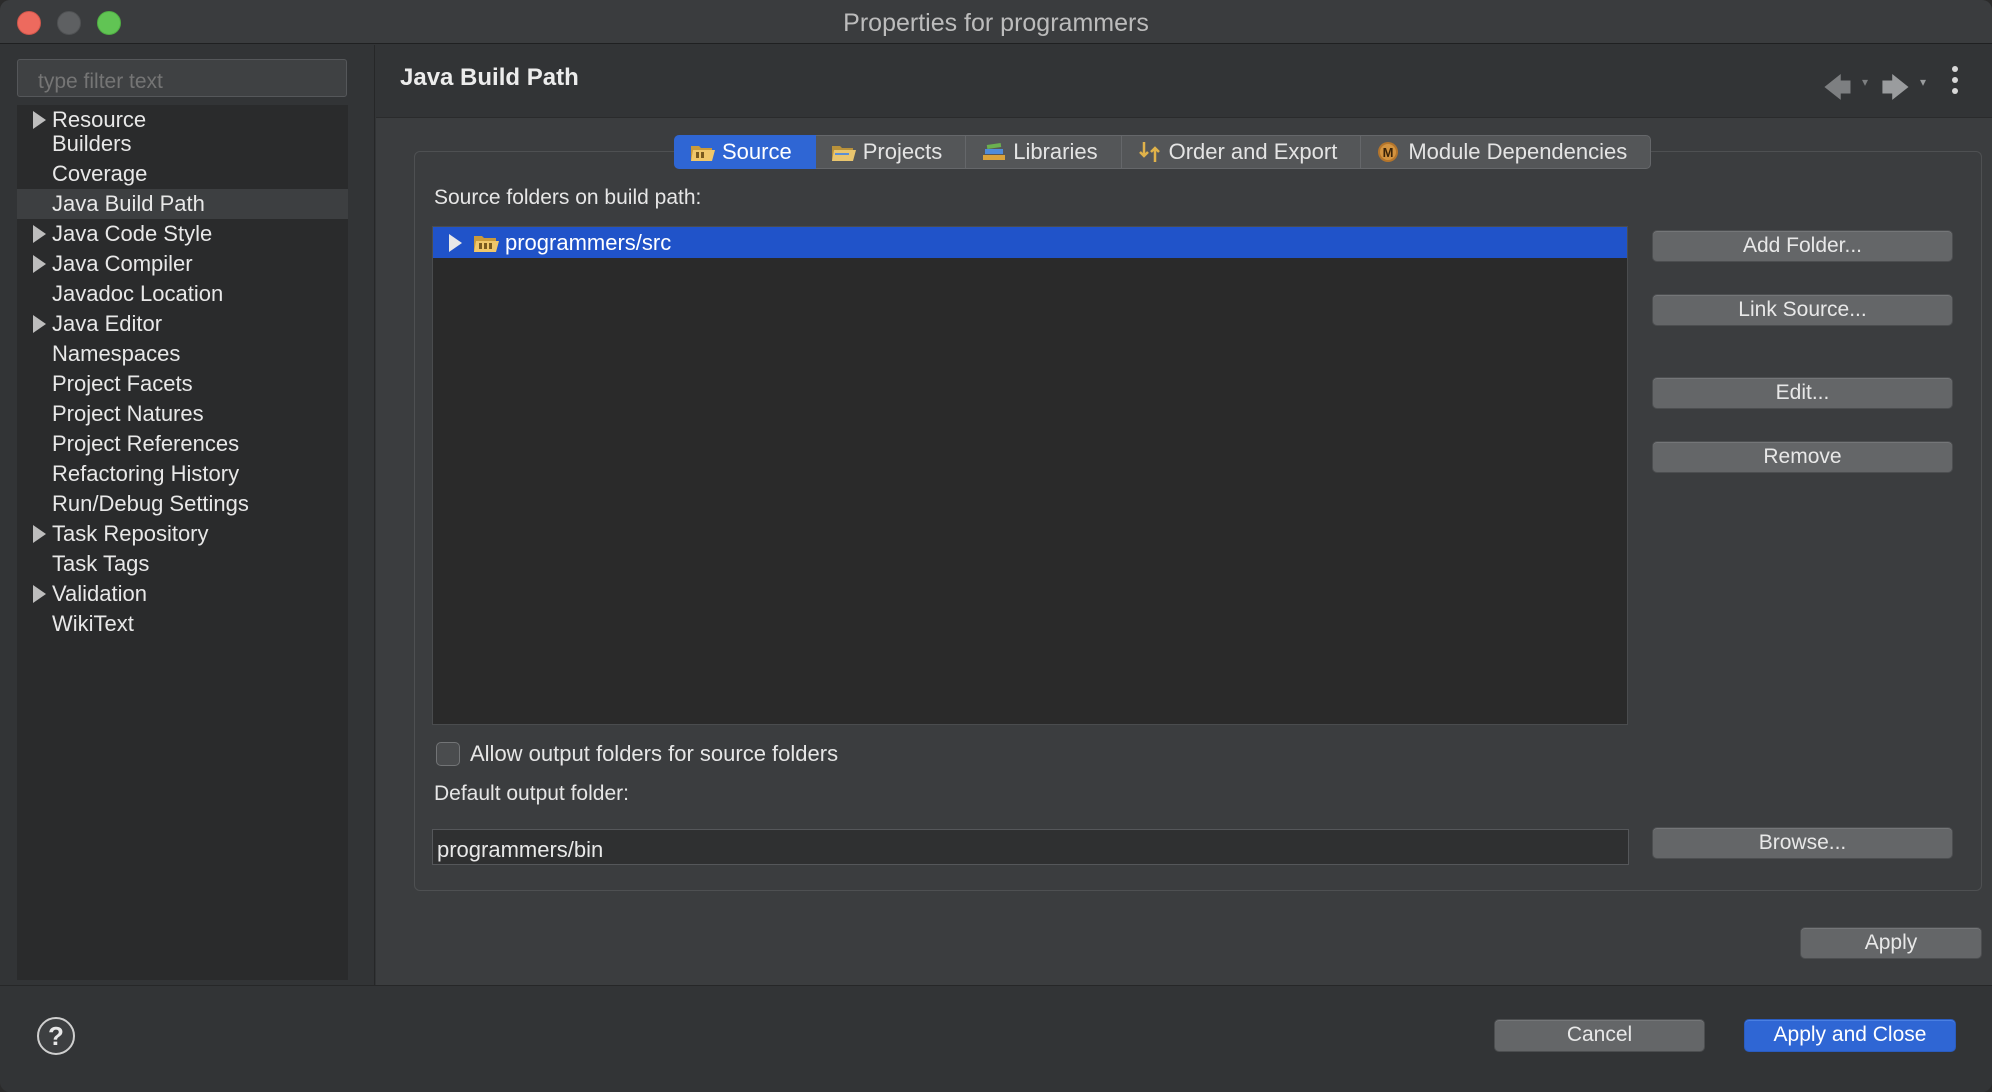 Image resolution: width=1992 pixels, height=1092 pixels. Describe the element at coordinates (1895, 91) in the screenshot. I see `forward-arrow-icon: 🡆` at that location.